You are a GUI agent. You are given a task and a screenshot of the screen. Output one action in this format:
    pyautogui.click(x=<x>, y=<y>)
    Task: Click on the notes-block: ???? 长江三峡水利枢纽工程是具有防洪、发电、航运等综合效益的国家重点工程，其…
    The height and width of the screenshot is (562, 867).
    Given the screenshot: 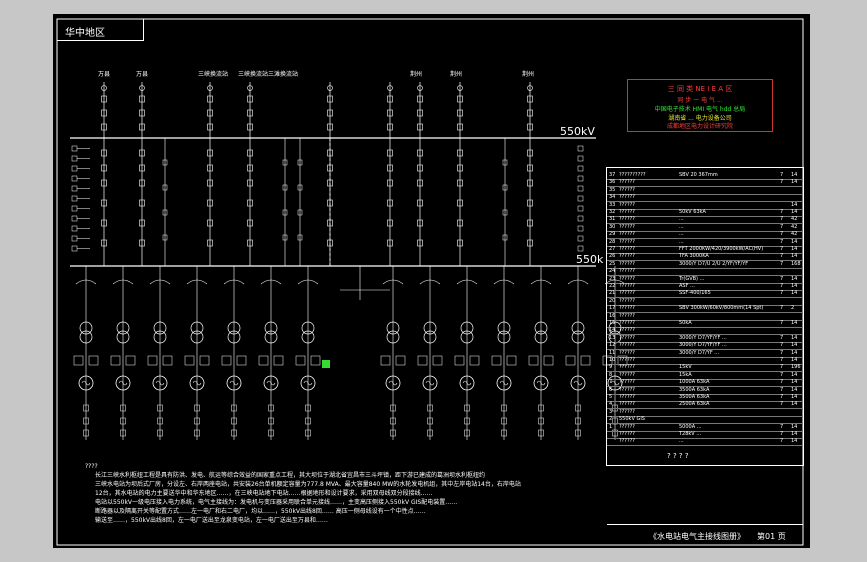 What is the action you would take?
    pyautogui.click(x=344, y=493)
    